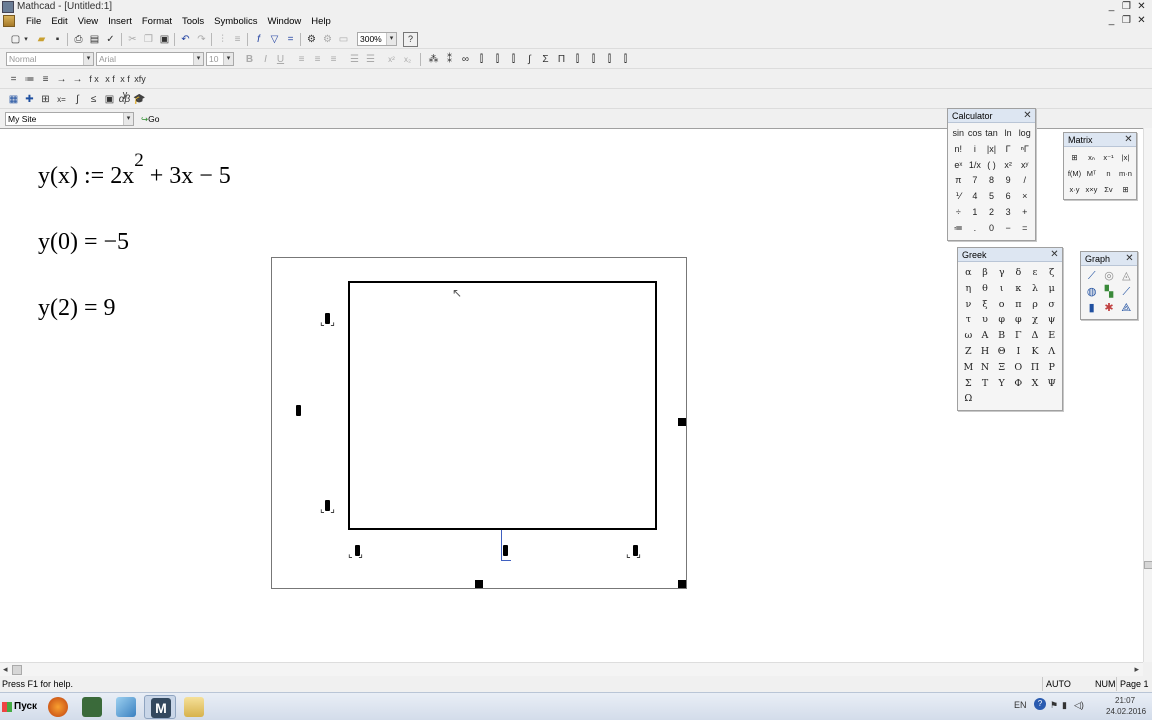  What do you see at coordinates (1147, 395) in the screenshot?
I see `vertical-scrollbar` at bounding box center [1147, 395].